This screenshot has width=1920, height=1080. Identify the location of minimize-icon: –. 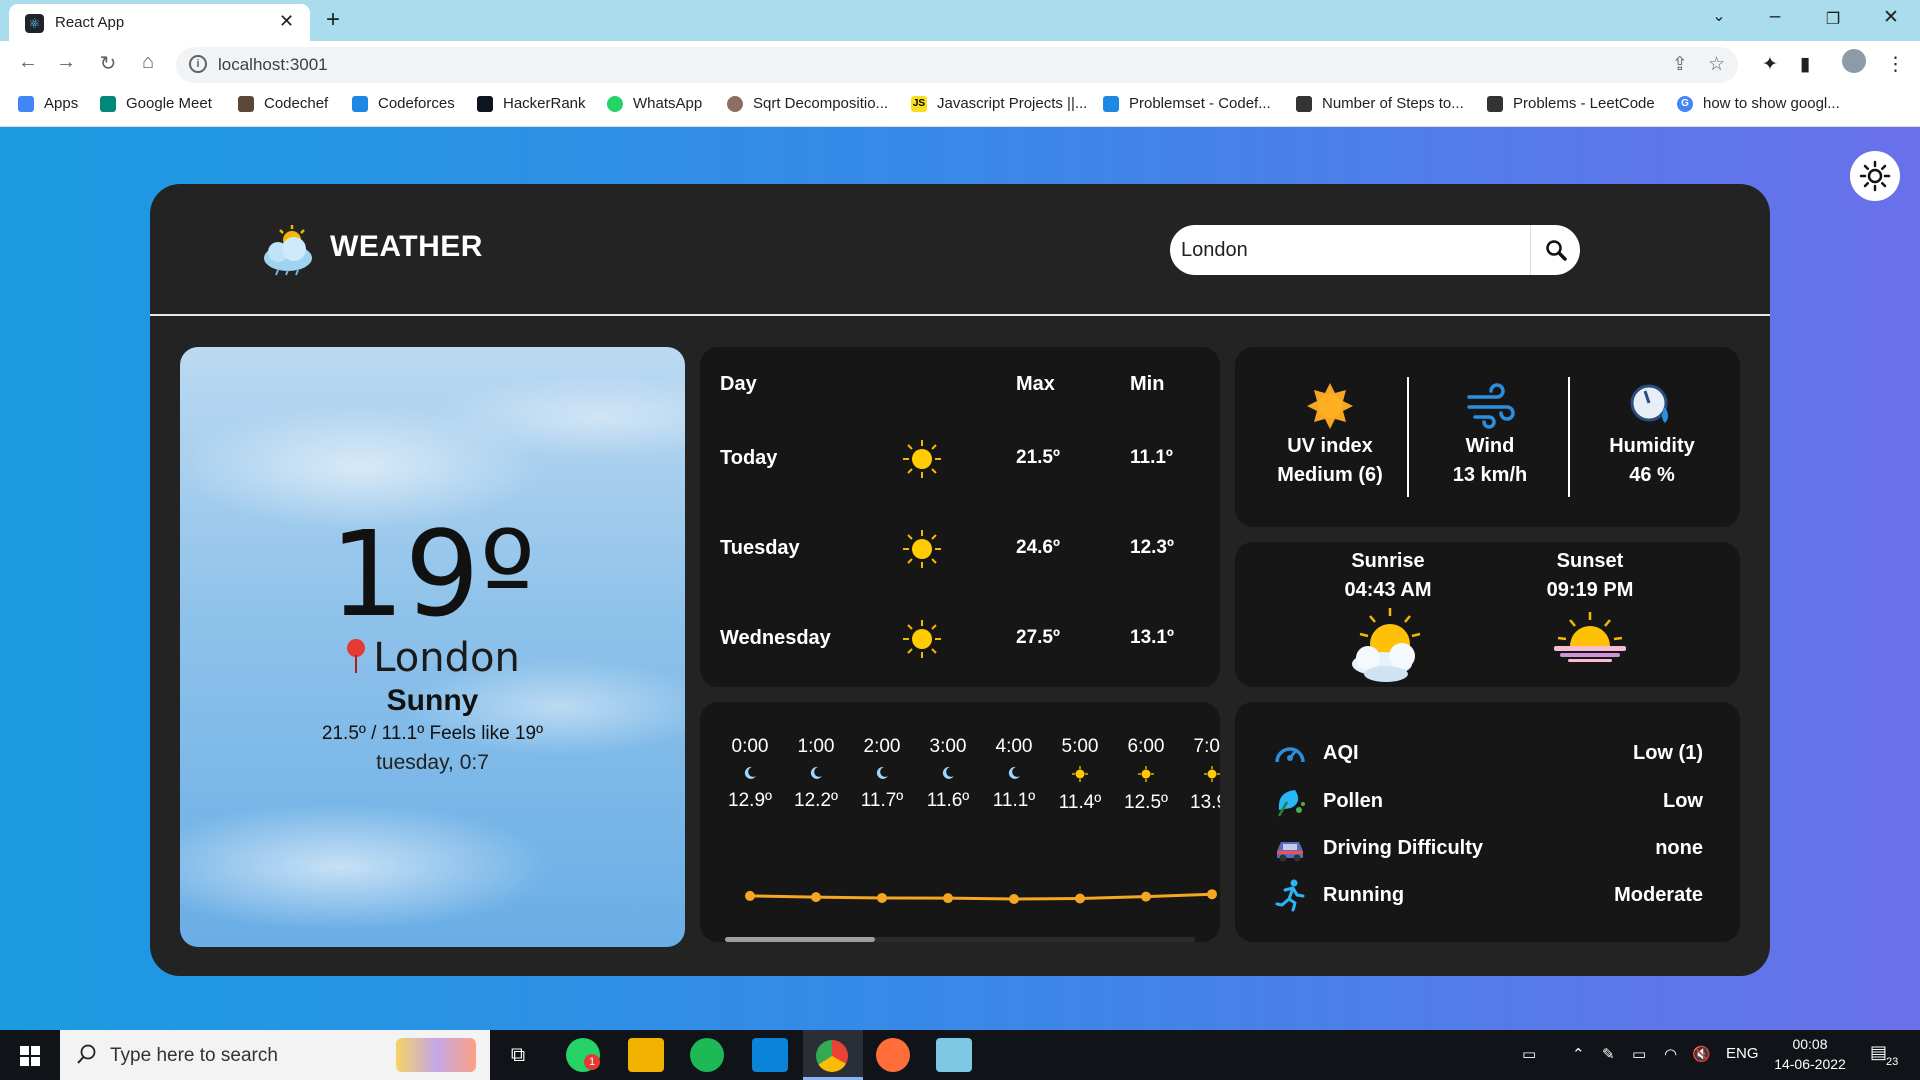
(1775, 17).